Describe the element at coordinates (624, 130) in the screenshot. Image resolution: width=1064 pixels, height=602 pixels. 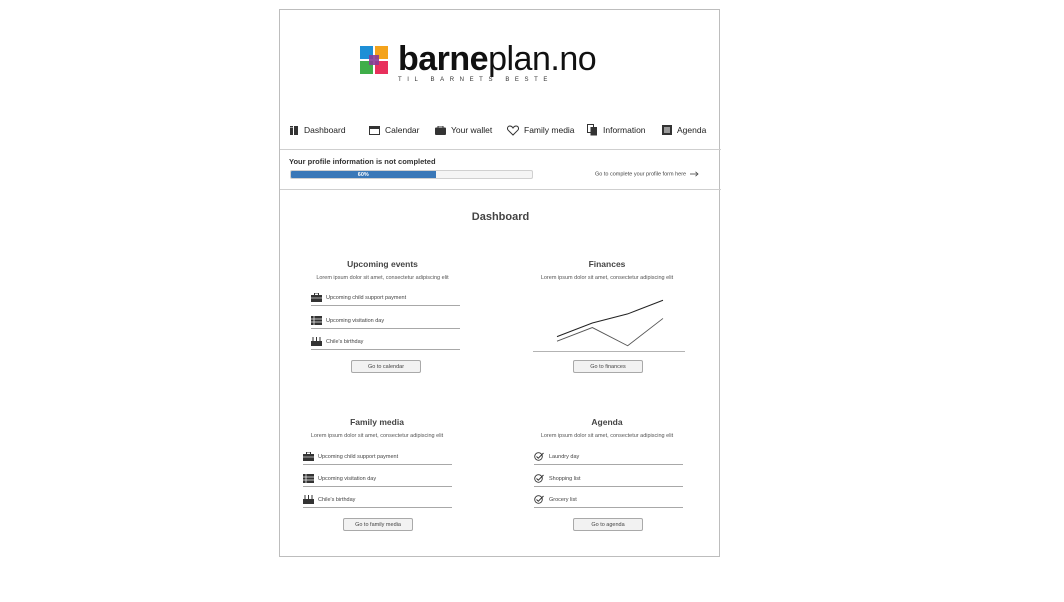
I see `nav-label: Information` at that location.